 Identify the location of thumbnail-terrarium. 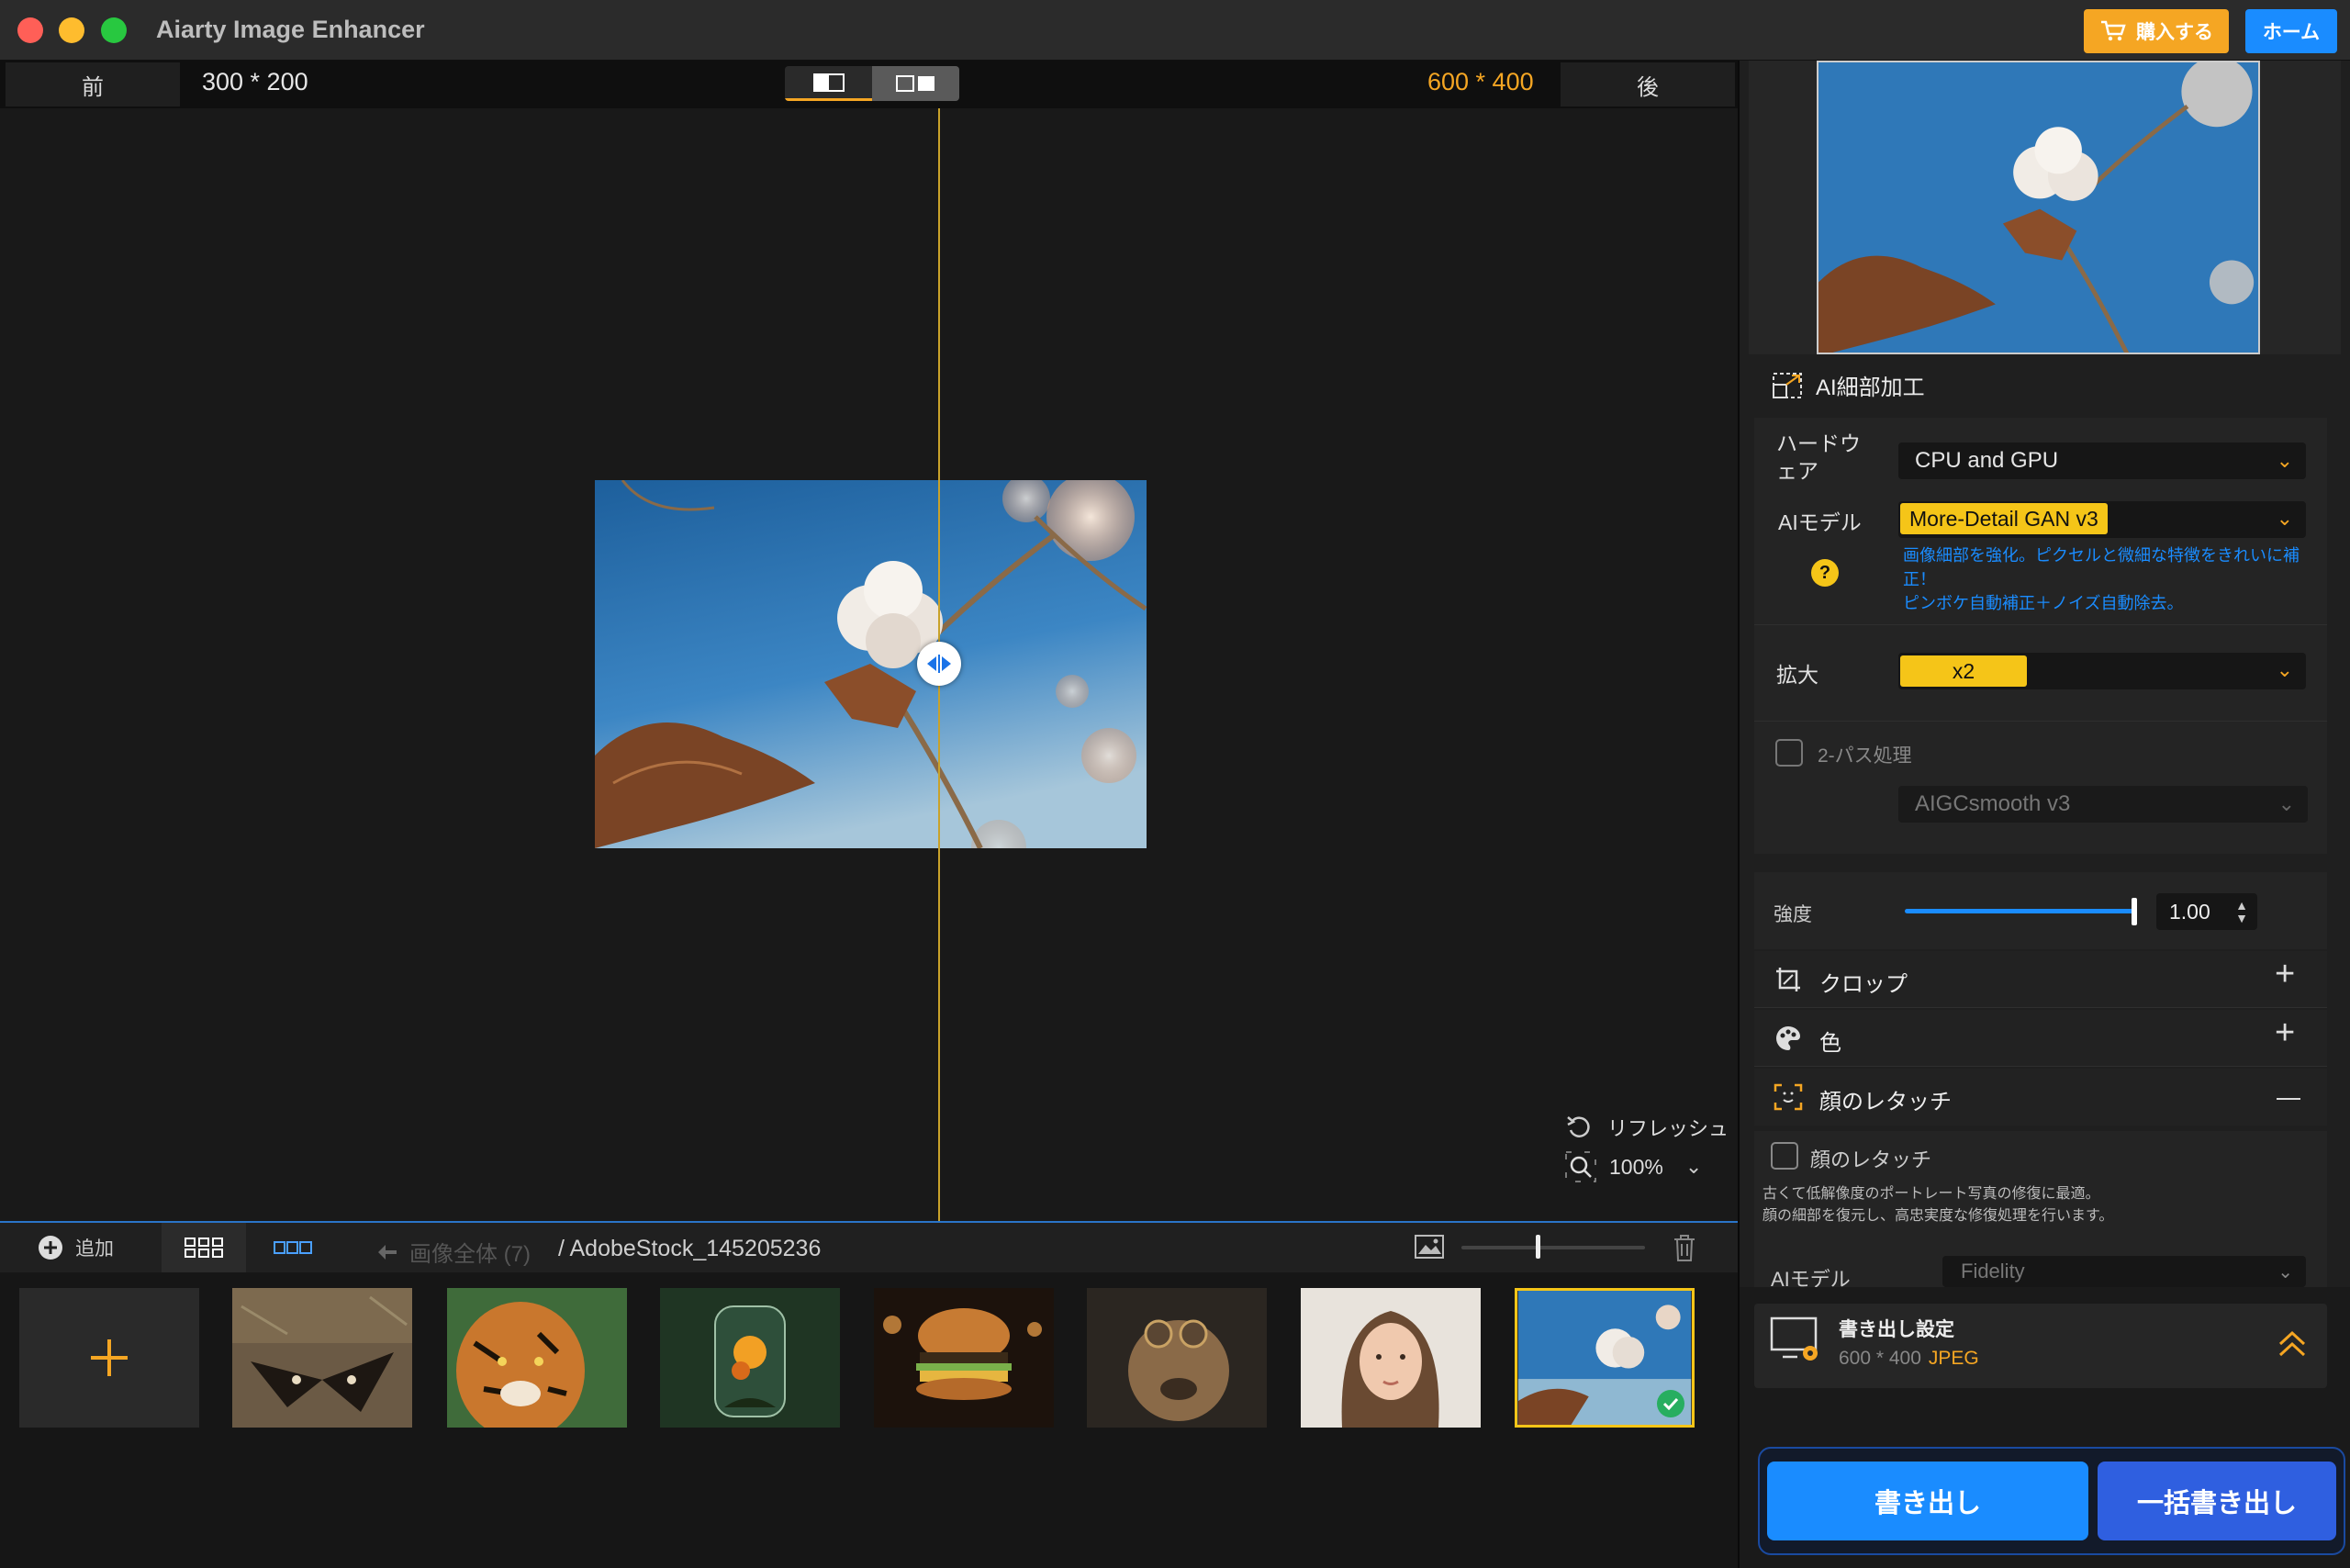
(750, 1358).